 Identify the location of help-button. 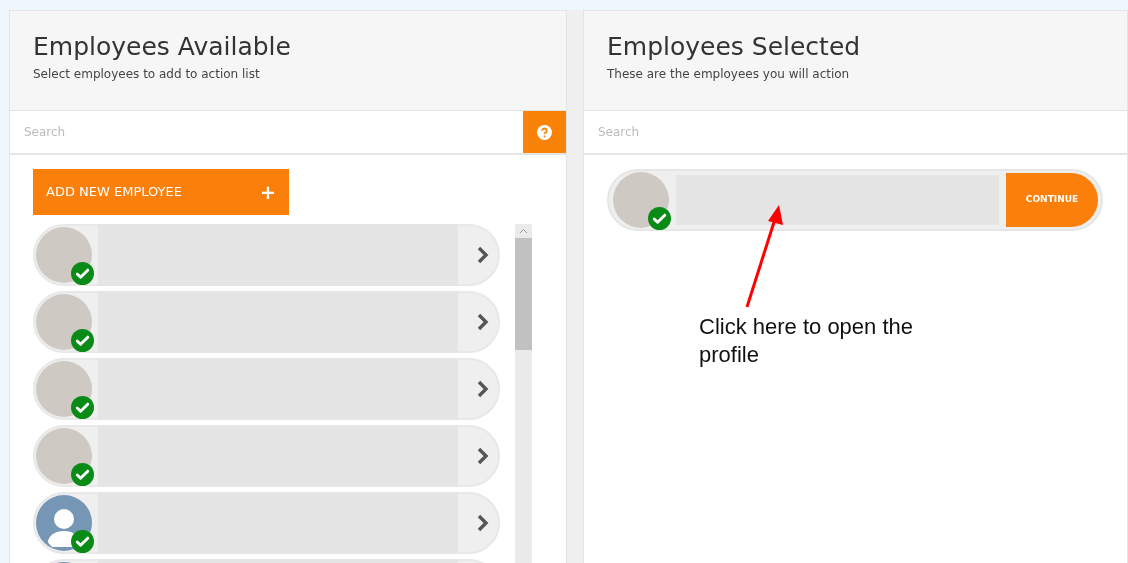
(544, 132).